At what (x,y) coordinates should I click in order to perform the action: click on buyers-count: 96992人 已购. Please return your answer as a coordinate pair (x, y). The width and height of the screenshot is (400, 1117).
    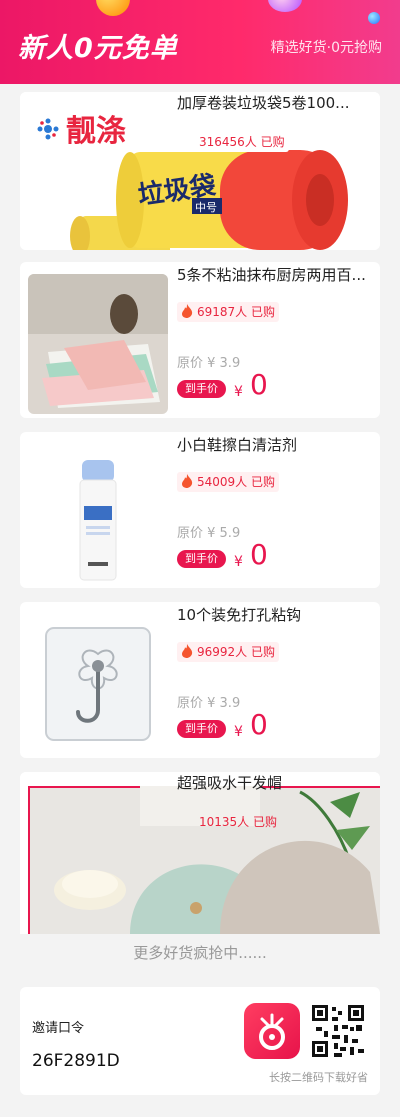
    Looking at the image, I should click on (228, 652).